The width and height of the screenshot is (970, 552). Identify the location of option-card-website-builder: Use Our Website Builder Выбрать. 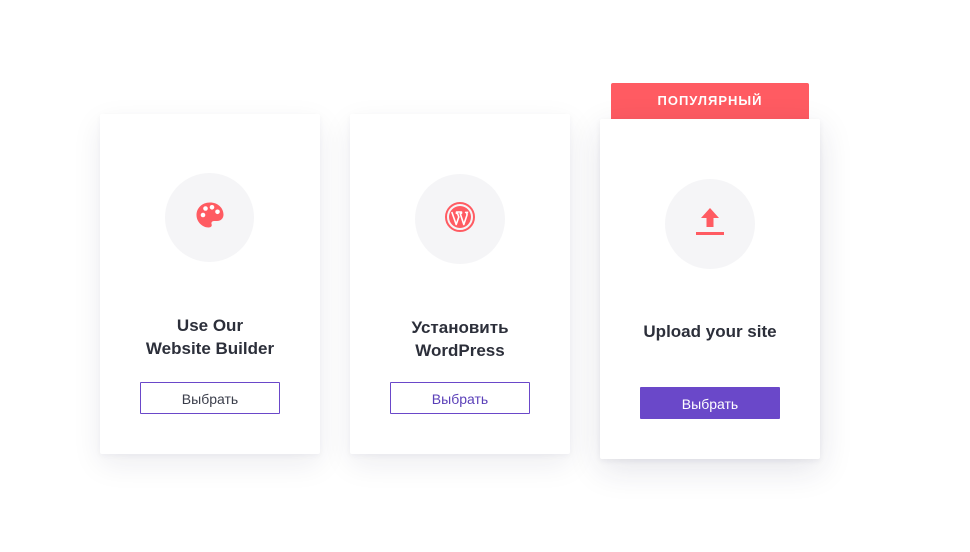
(210, 284).